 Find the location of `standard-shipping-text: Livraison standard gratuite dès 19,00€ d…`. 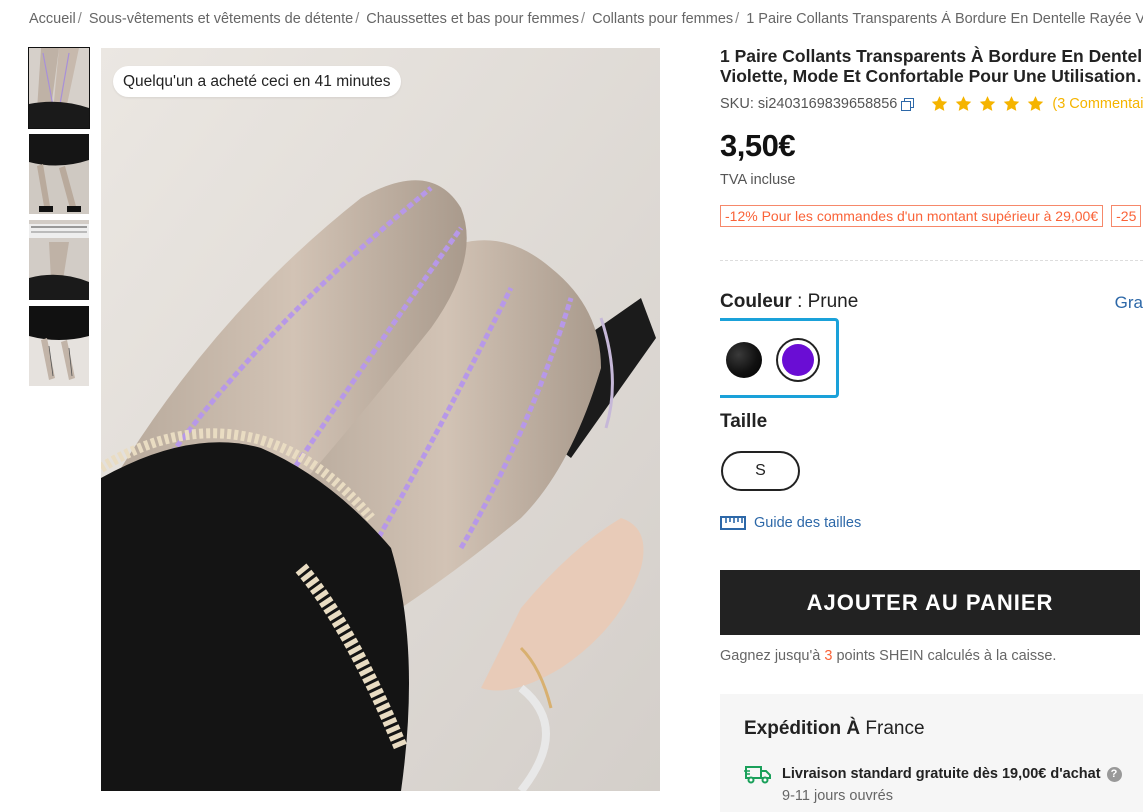

standard-shipping-text: Livraison standard gratuite dès 19,00€ d… is located at coordinates (941, 774).